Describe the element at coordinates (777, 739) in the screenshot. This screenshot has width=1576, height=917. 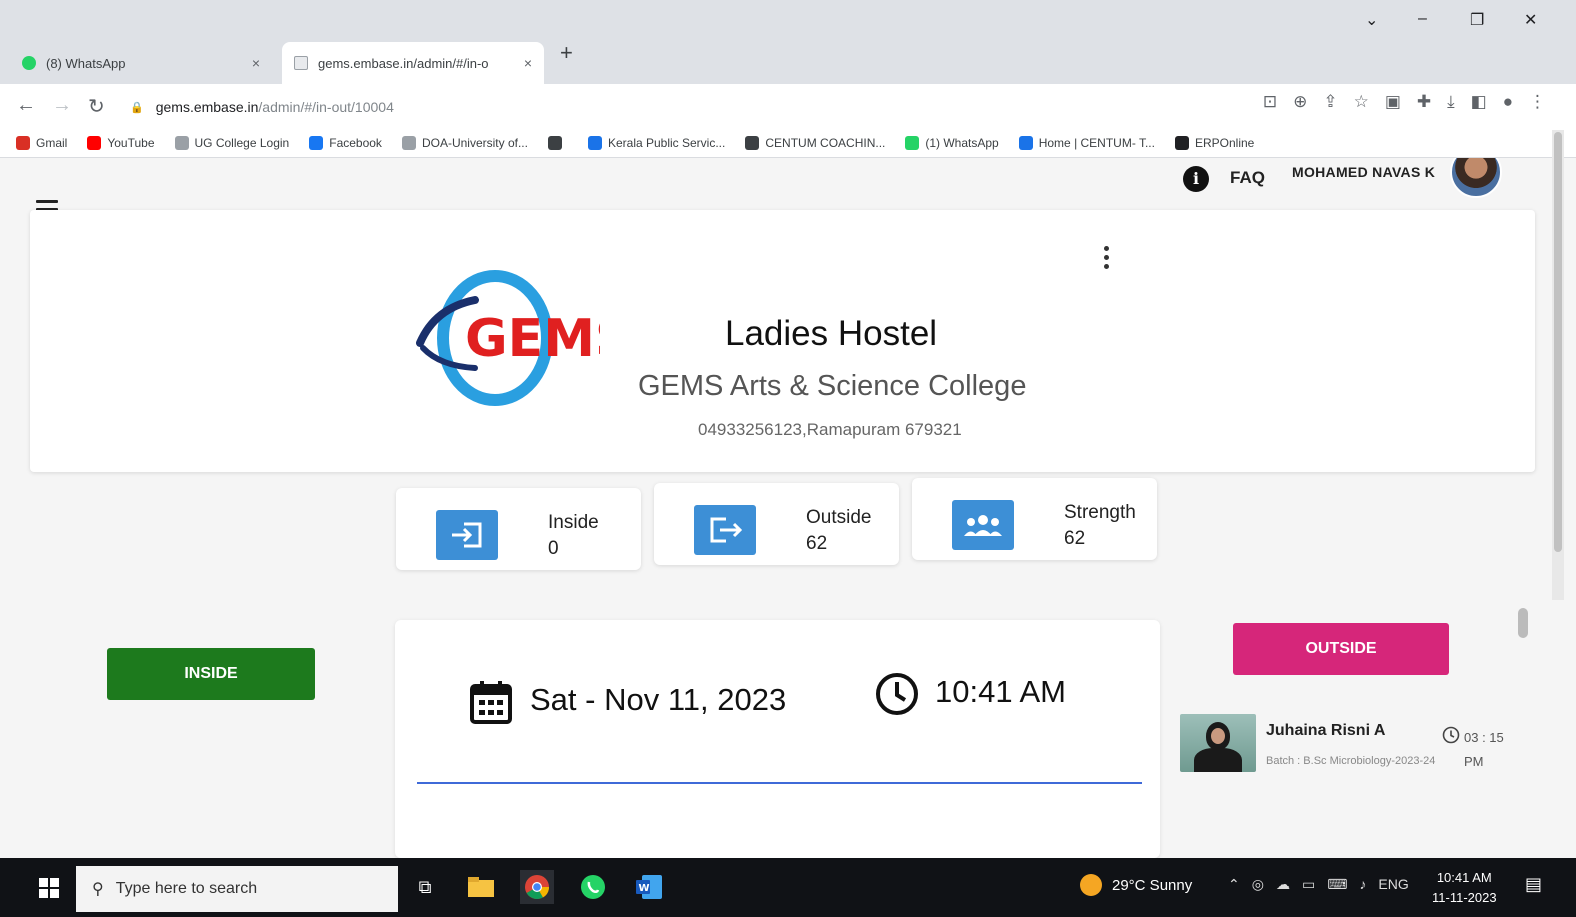
I see `scan-card: Sat - Nov 11, 2023 10:41 AM` at that location.